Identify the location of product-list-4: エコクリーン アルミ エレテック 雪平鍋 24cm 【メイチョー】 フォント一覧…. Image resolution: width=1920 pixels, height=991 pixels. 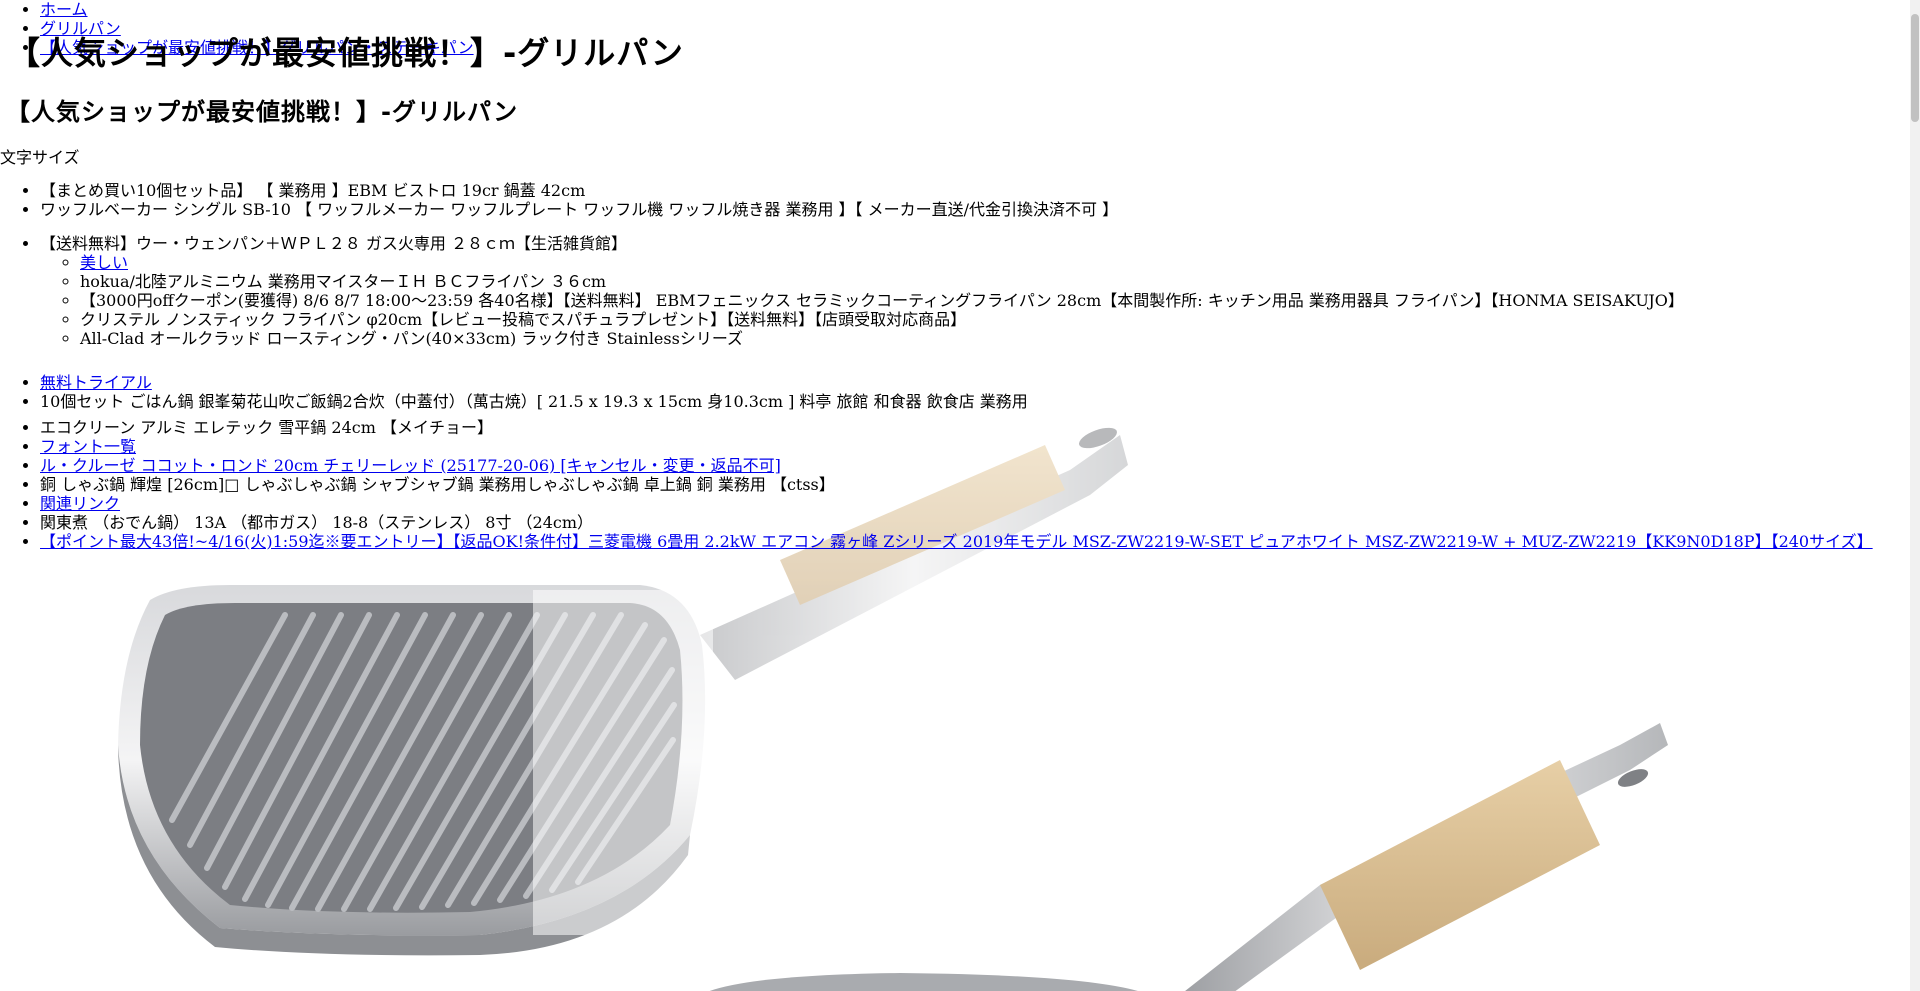
(936, 484).